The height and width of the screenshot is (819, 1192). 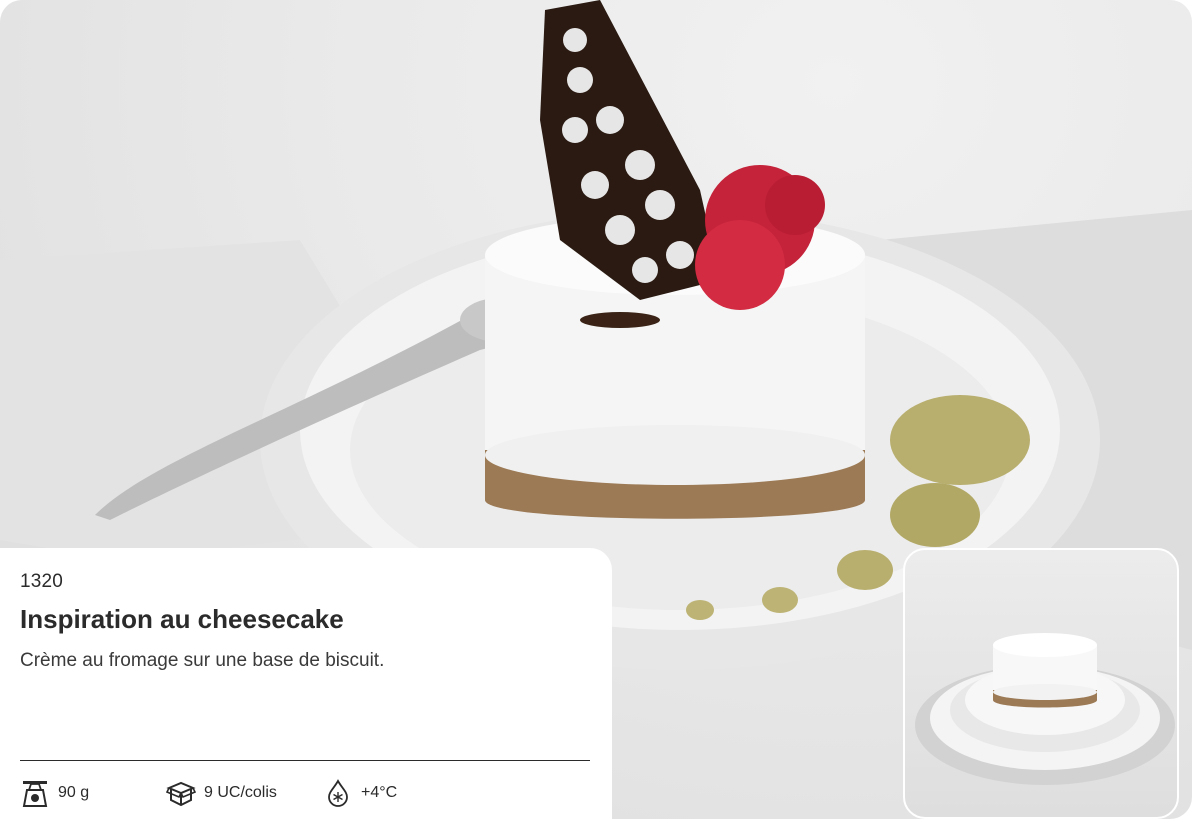 I want to click on spec-packaging-value: 9 UC/colis, so click(x=240, y=792).